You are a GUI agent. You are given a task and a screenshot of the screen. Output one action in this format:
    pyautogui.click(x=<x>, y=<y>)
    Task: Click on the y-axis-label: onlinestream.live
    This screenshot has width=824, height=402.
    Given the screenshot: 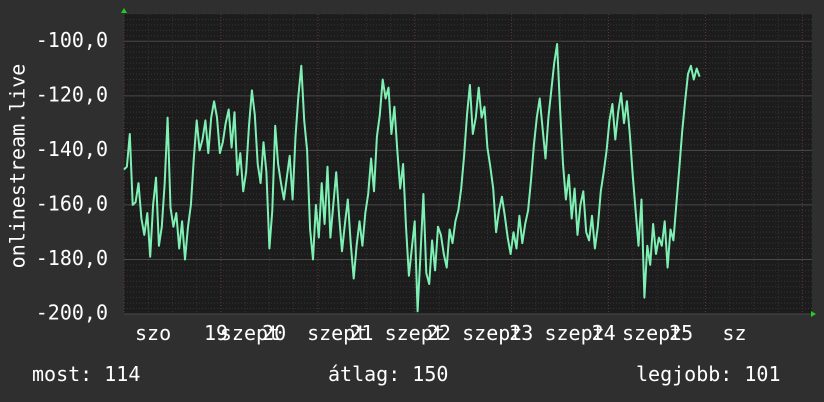 What is the action you would take?
    pyautogui.click(x=18, y=166)
    